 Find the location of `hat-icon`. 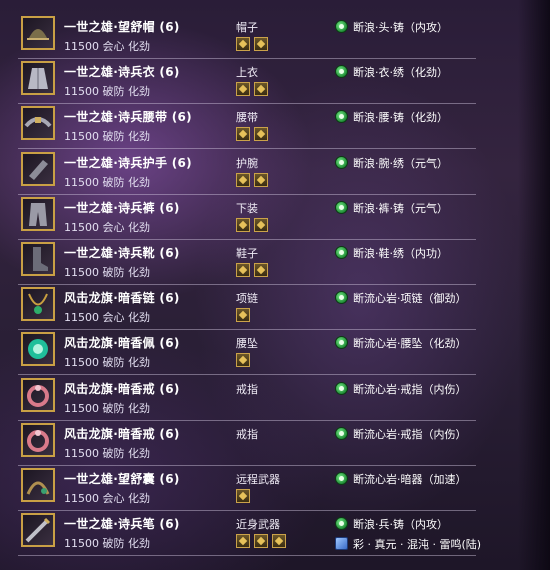

hat-icon is located at coordinates (38, 33).